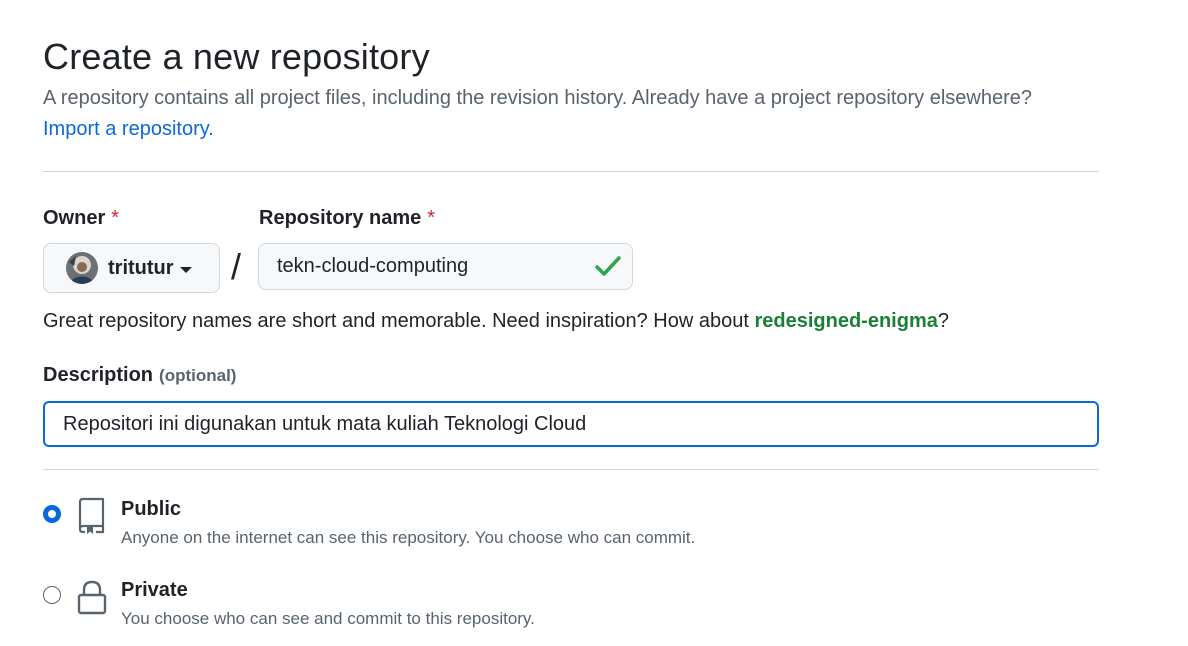 Image resolution: width=1188 pixels, height=646 pixels. I want to click on description-optional-label: (optional), so click(198, 375).